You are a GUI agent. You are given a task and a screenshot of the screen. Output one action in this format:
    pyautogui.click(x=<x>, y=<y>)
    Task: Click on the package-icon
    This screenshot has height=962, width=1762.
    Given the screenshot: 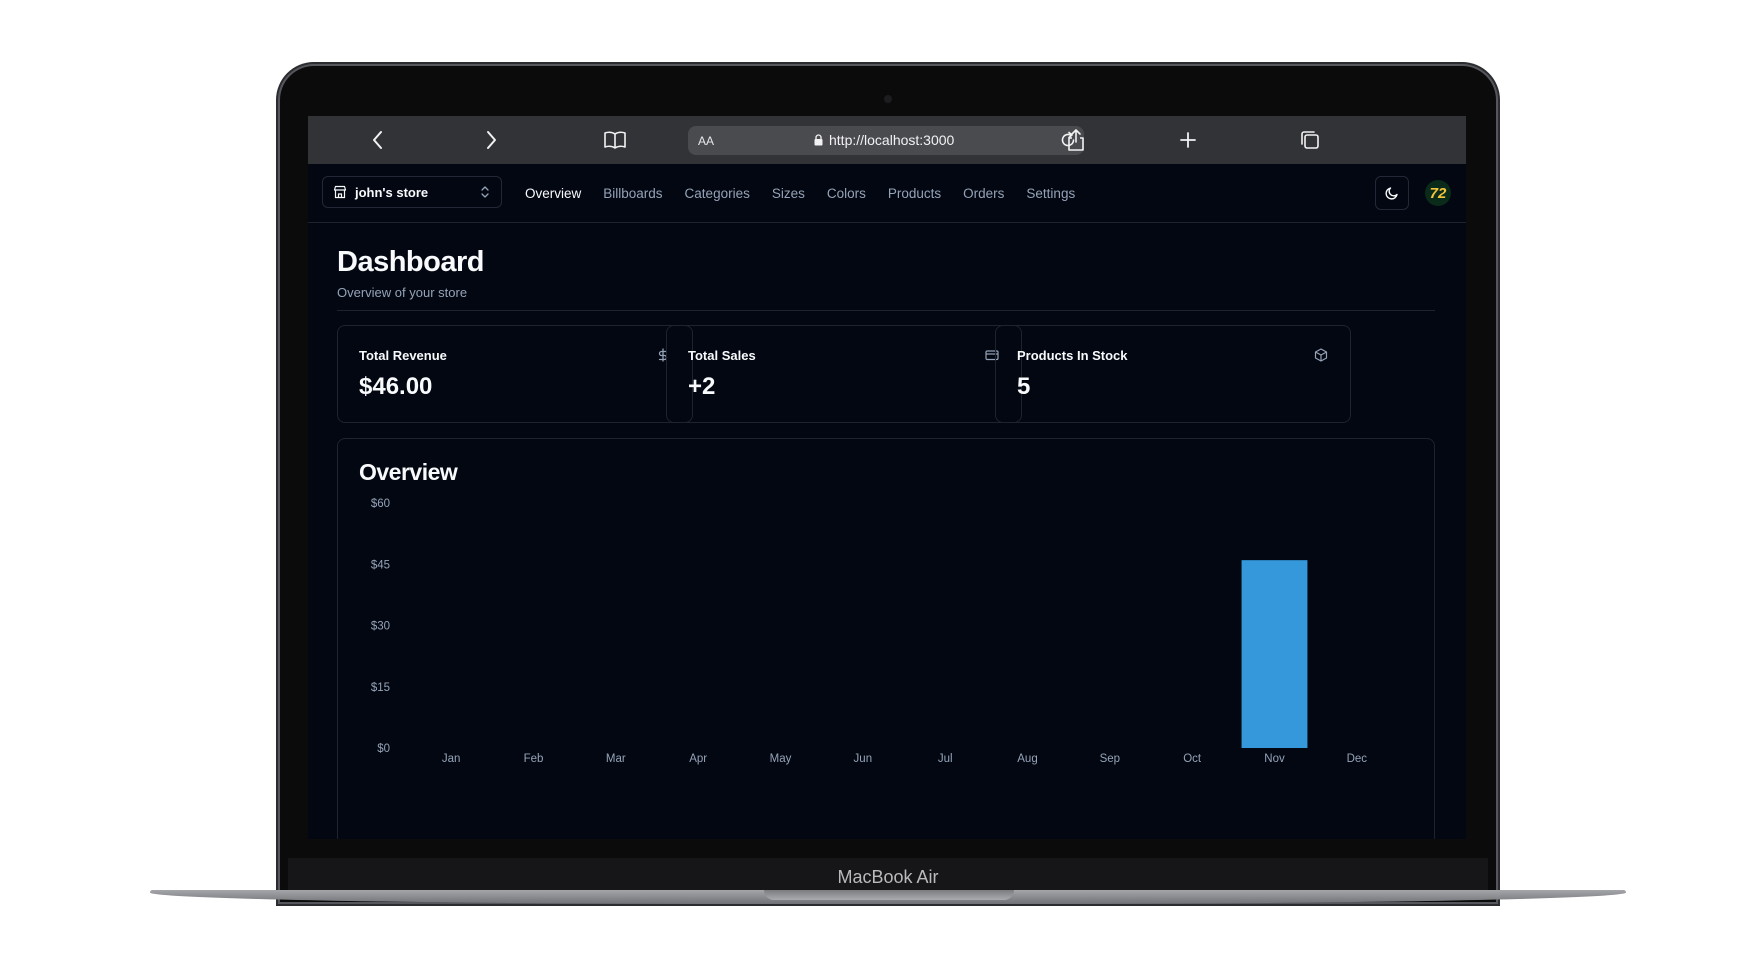 What is the action you would take?
    pyautogui.click(x=1321, y=357)
    